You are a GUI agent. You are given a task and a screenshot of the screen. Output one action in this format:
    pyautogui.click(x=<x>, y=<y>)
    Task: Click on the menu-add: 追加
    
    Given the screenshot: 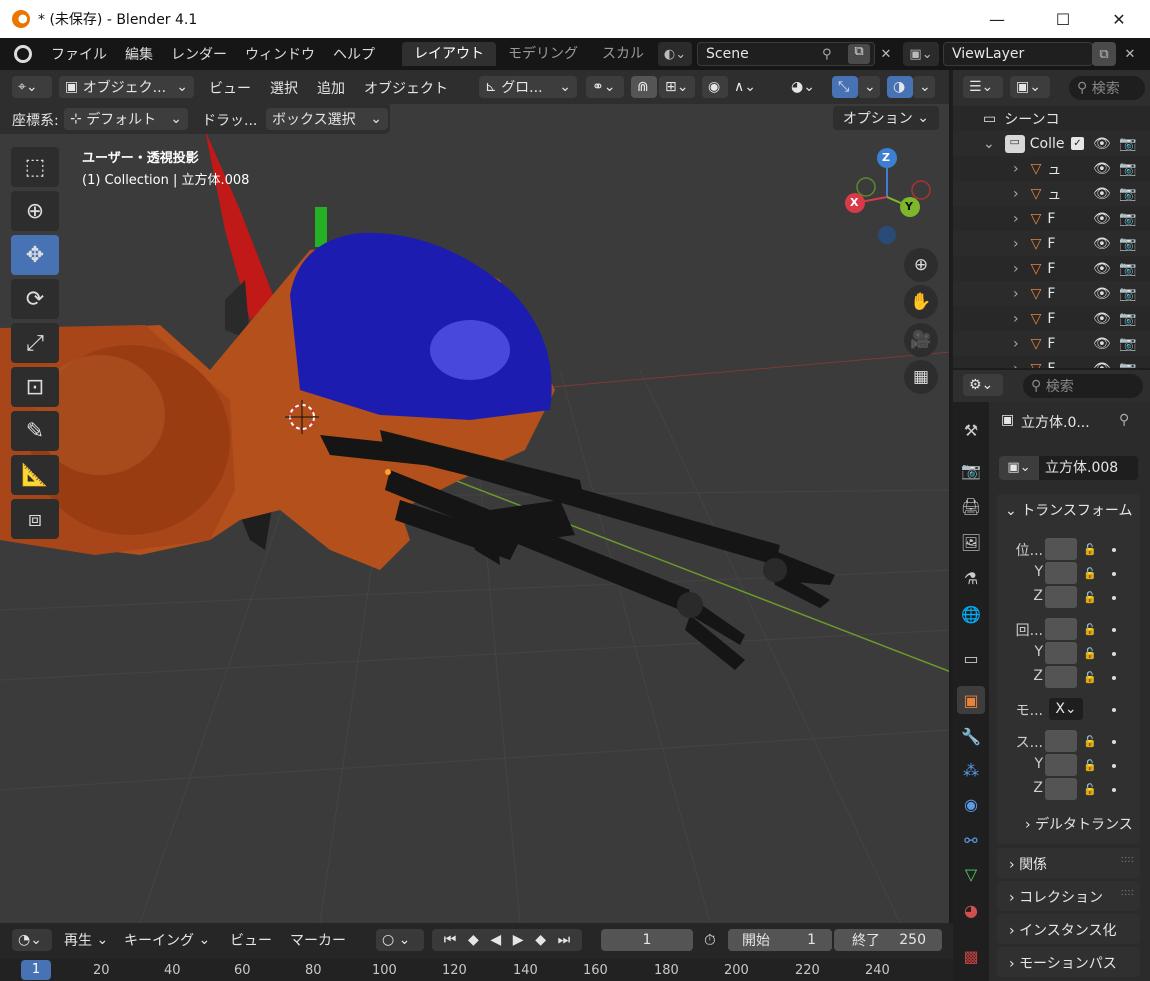 What is the action you would take?
    pyautogui.click(x=331, y=88)
    